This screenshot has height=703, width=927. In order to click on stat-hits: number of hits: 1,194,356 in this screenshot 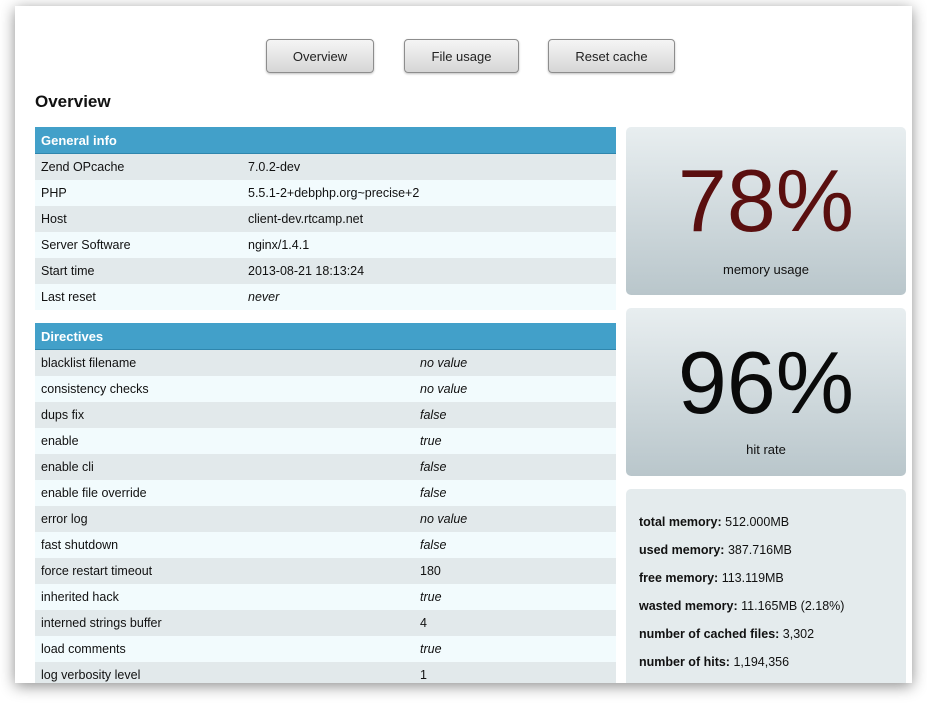, I will do `click(714, 662)`.